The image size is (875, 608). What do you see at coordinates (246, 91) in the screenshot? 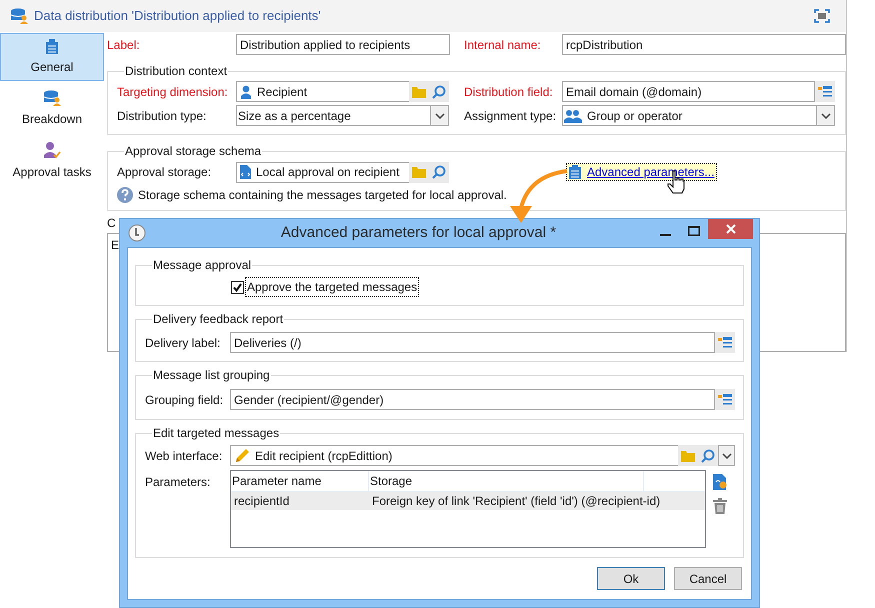
I see `person-icon` at bounding box center [246, 91].